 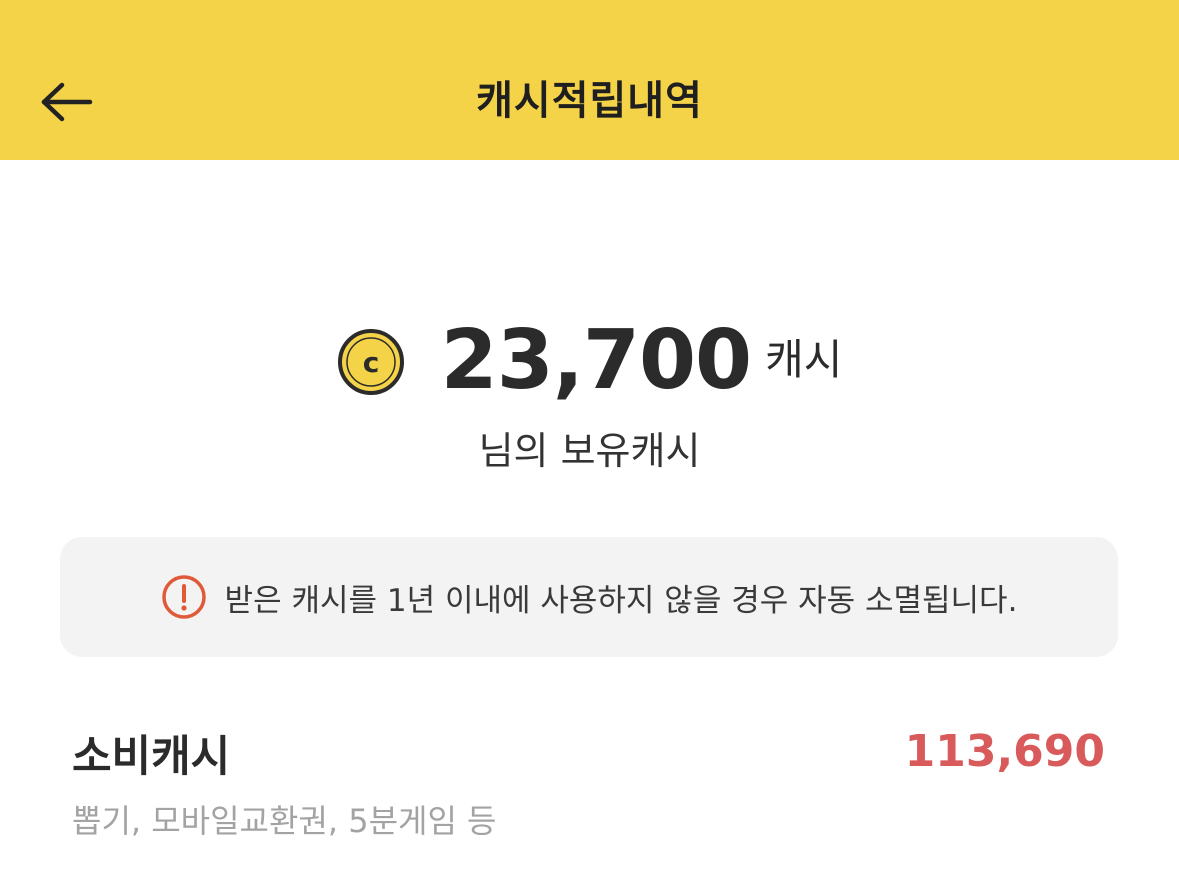 I want to click on svg-text: c, so click(x=370, y=362).